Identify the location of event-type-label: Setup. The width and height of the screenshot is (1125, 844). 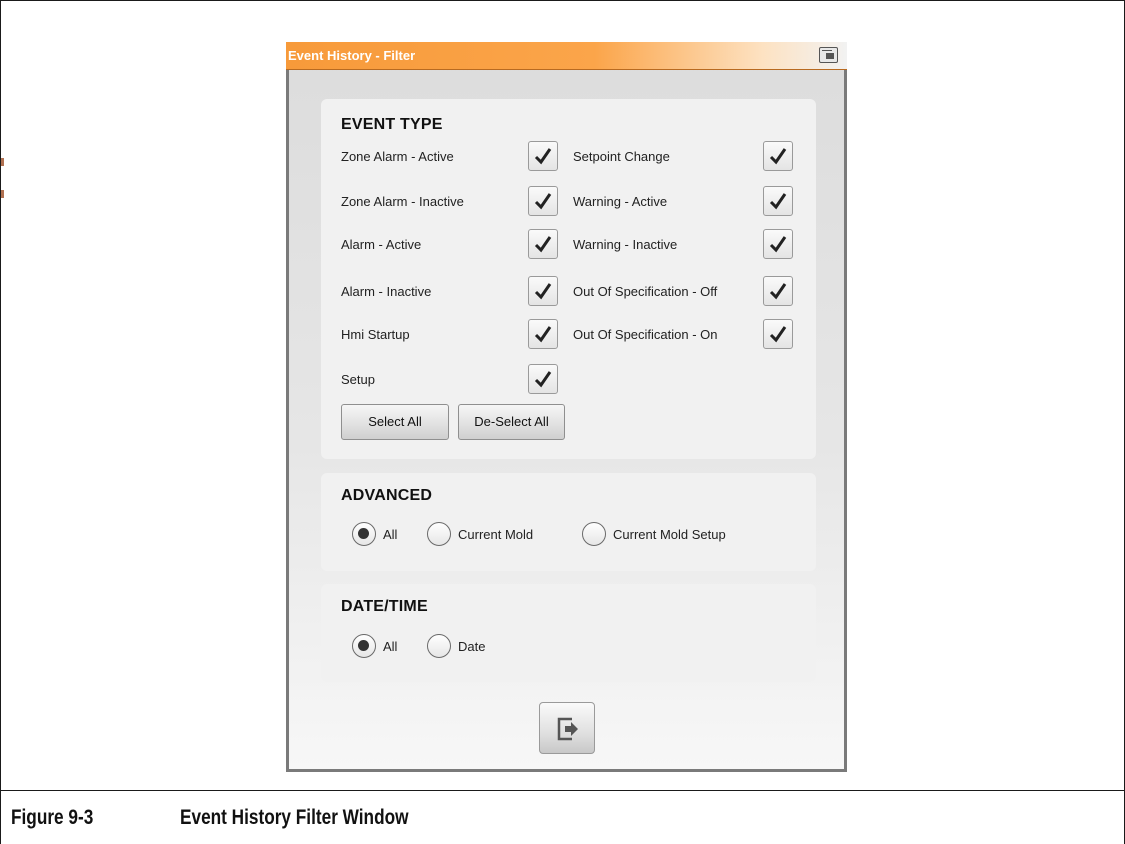
(358, 379).